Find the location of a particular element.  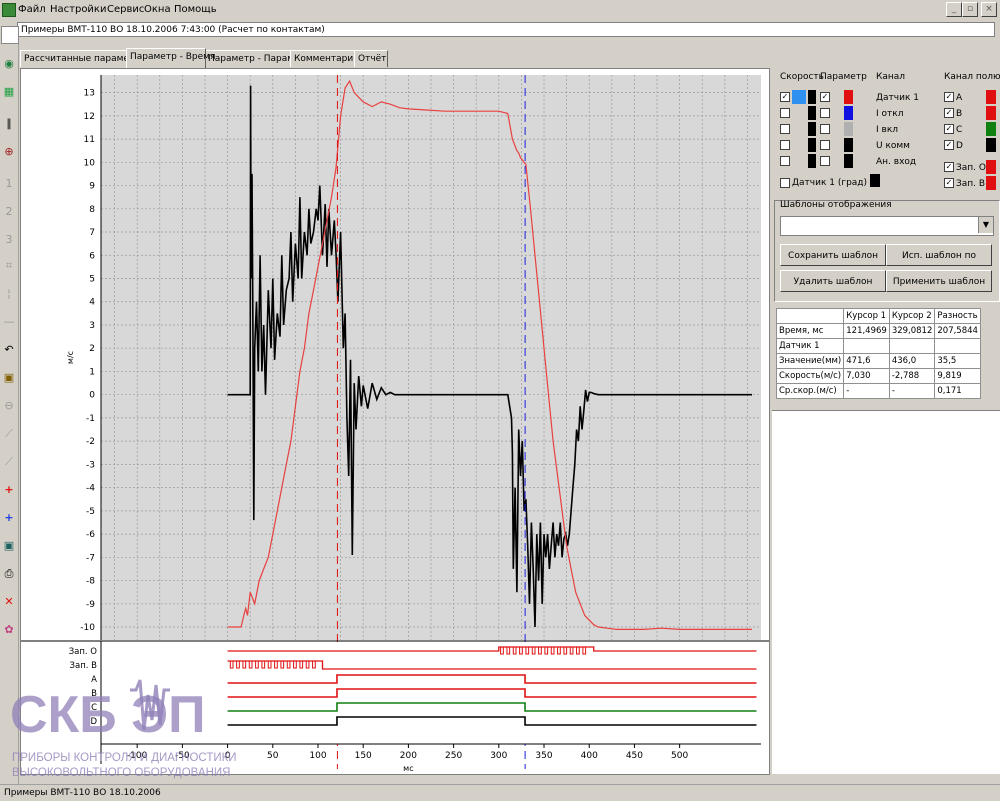

y-tick-label: 1 is located at coordinates (92, 372).